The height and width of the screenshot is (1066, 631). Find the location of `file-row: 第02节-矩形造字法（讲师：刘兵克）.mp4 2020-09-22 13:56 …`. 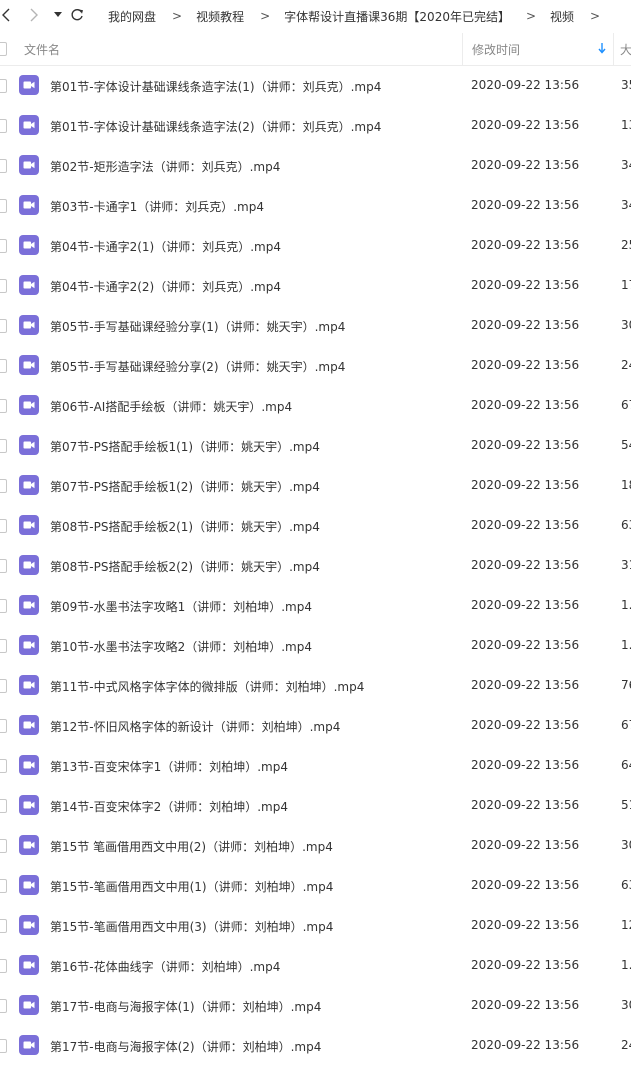

file-row: 第02节-矩形造字法（讲师：刘兵克）.mp4 2020-09-22 13:56 … is located at coordinates (315, 166).